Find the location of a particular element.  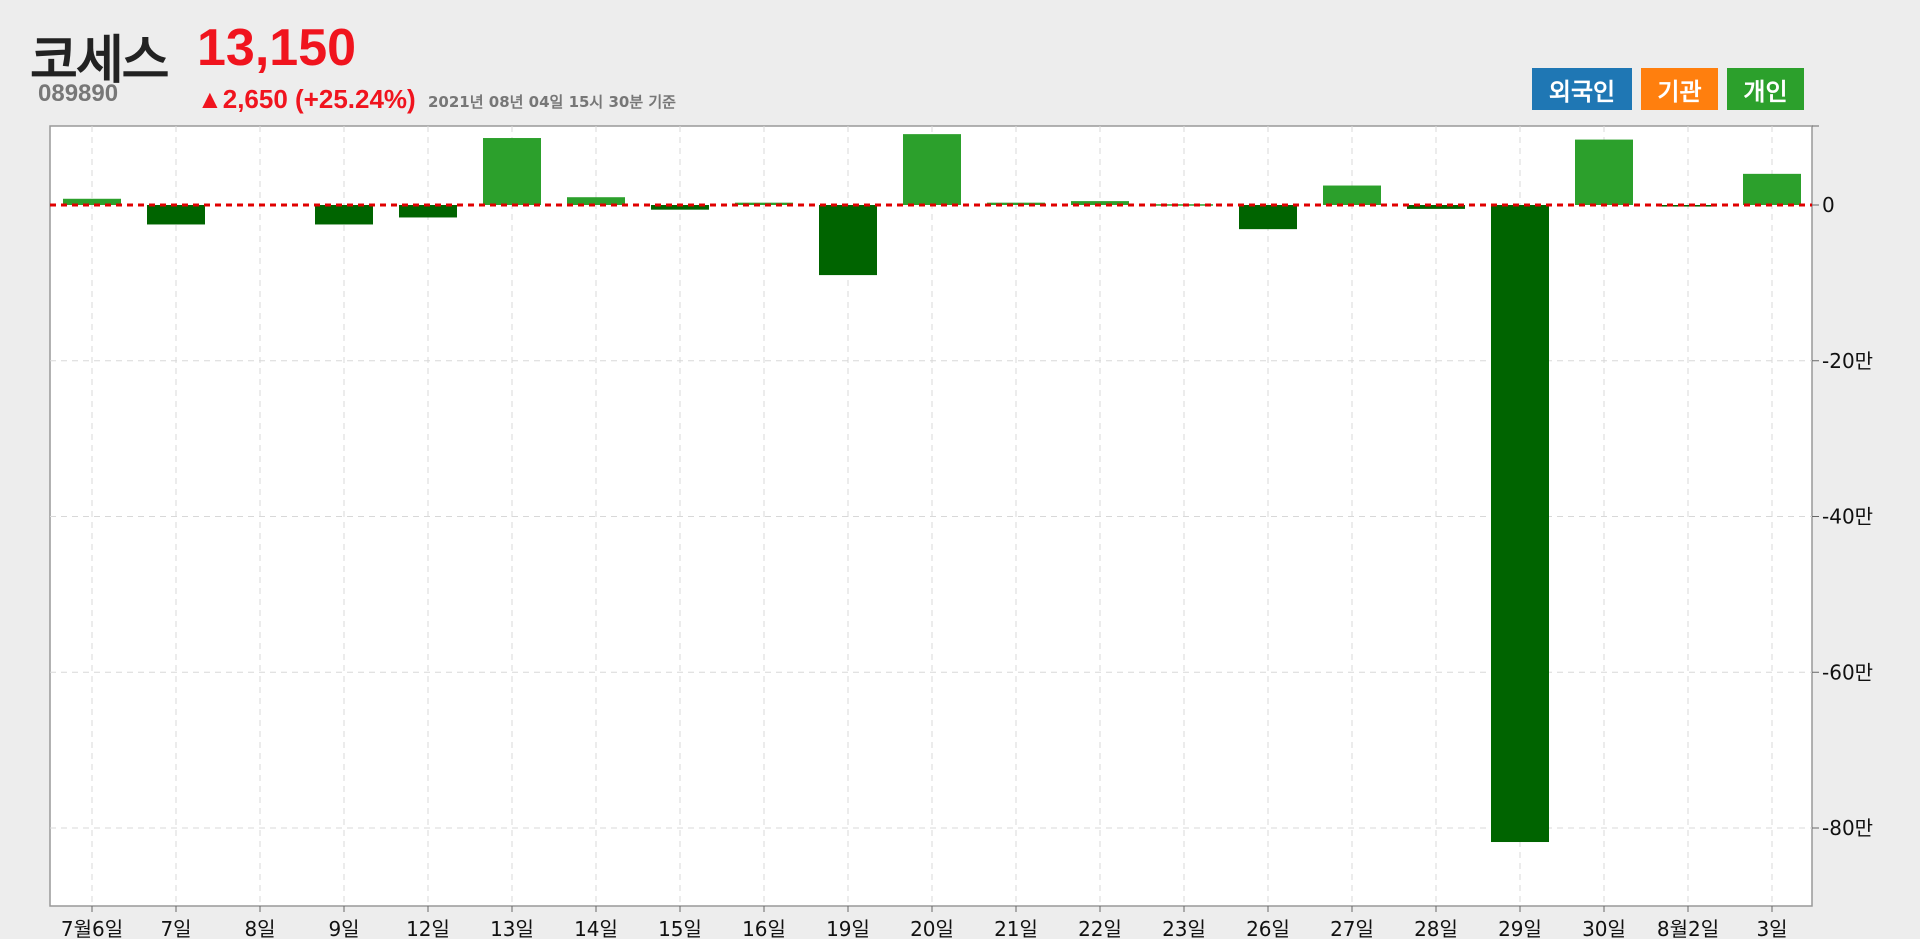

x-tick-label: 7월6일 is located at coordinates (92, 928).